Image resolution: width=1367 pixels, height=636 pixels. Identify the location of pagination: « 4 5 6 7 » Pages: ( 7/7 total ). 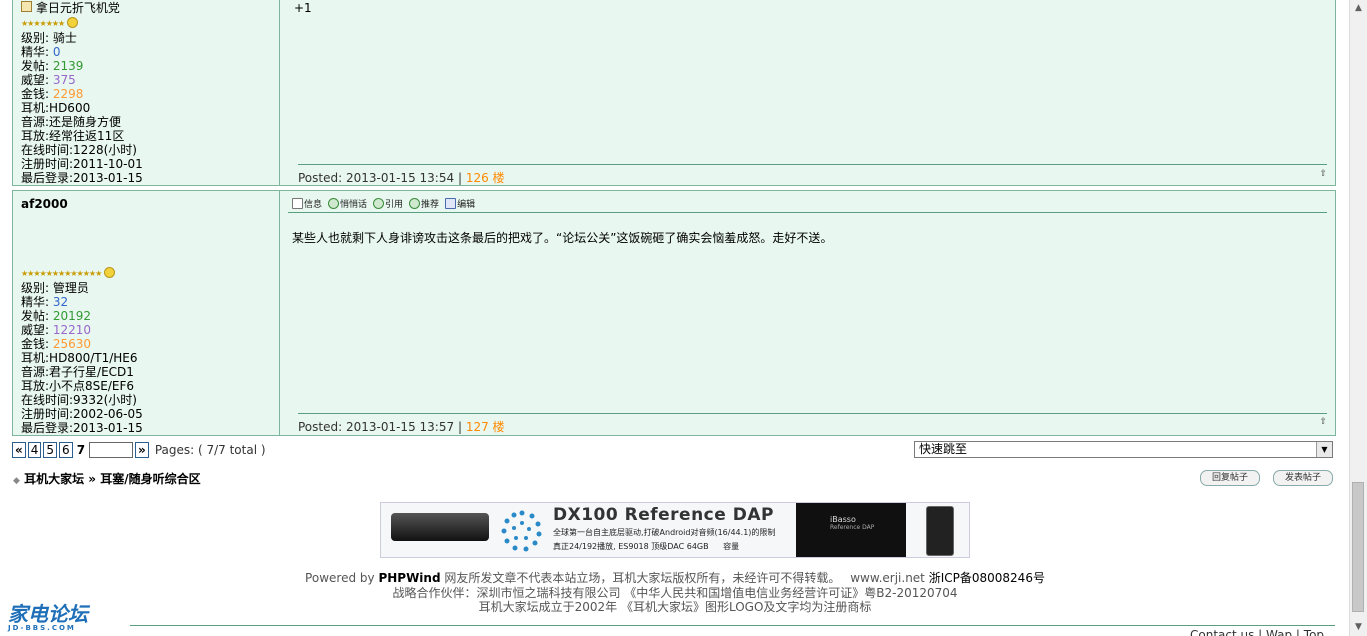
(139, 450).